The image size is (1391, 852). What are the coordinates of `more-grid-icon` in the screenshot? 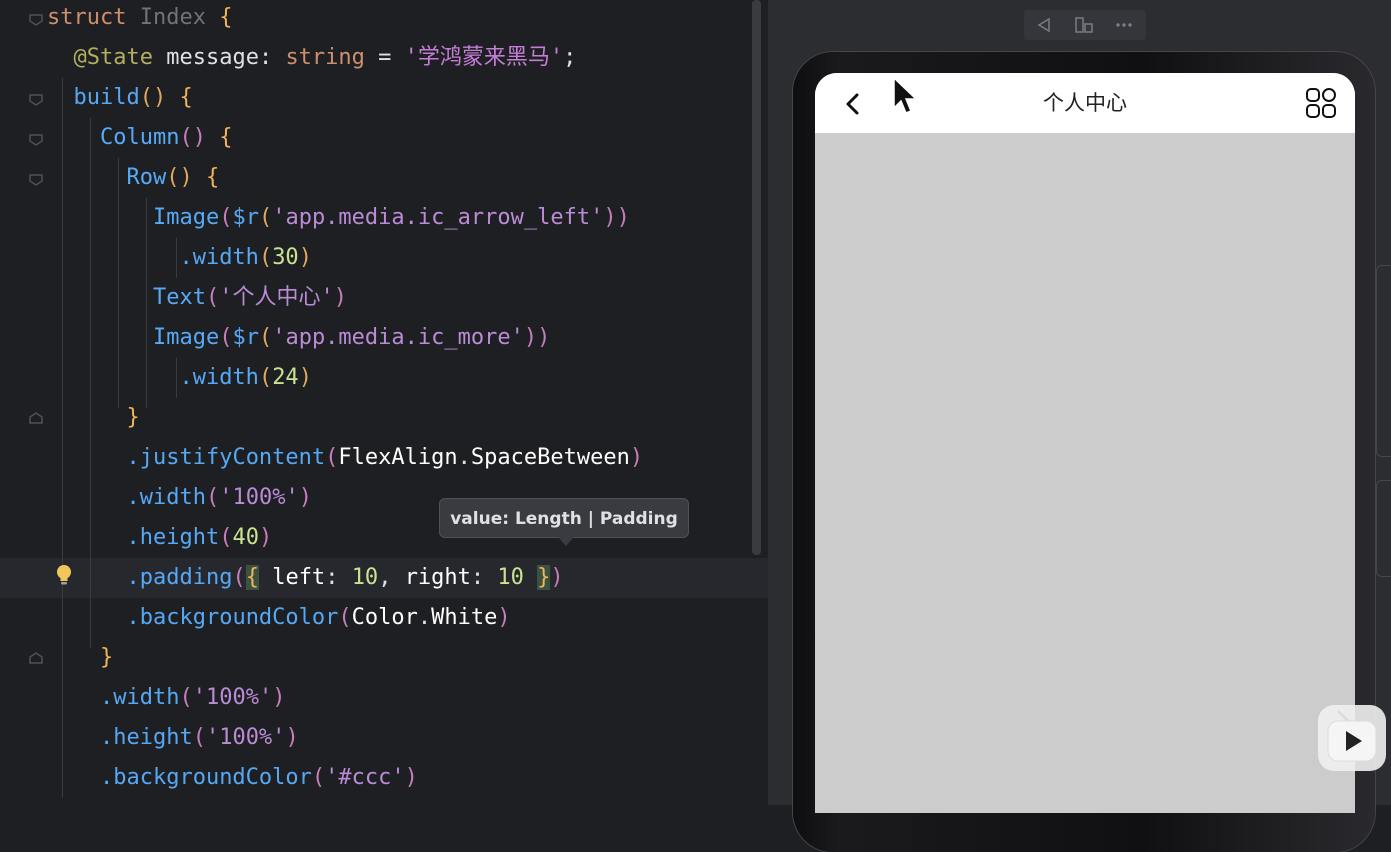 It's located at (1321, 103).